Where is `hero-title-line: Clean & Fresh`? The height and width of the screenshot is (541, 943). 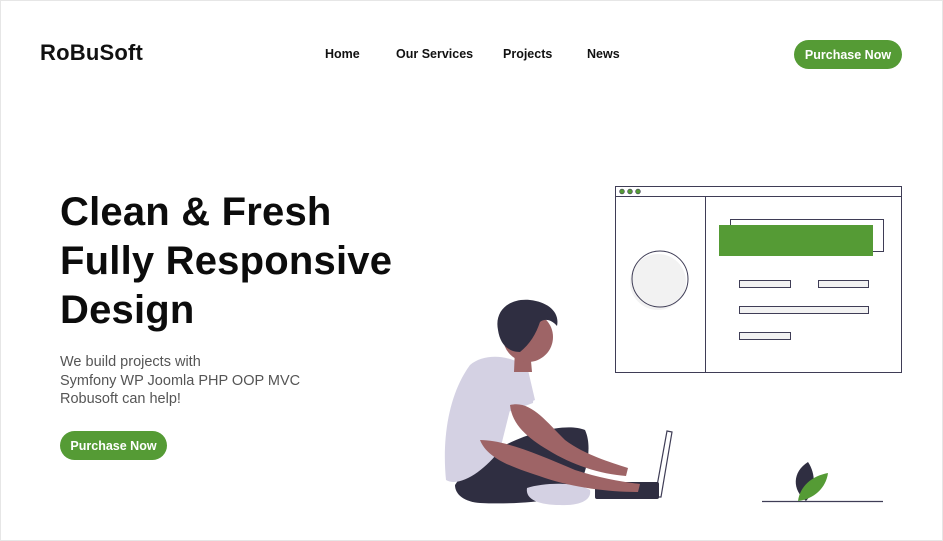 hero-title-line: Clean & Fresh is located at coordinates (196, 212).